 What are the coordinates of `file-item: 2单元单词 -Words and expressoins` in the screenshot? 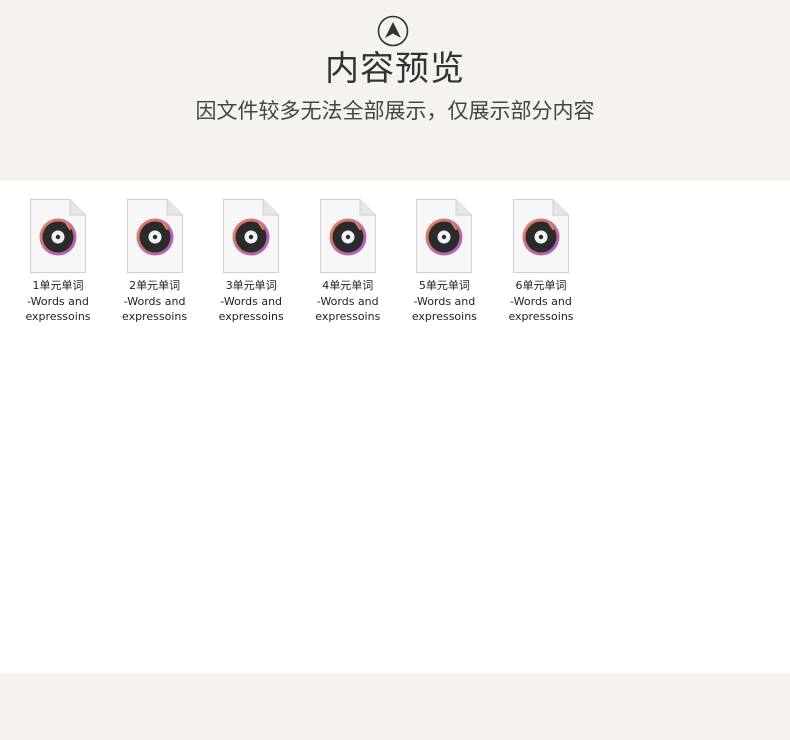 It's located at (155, 262).